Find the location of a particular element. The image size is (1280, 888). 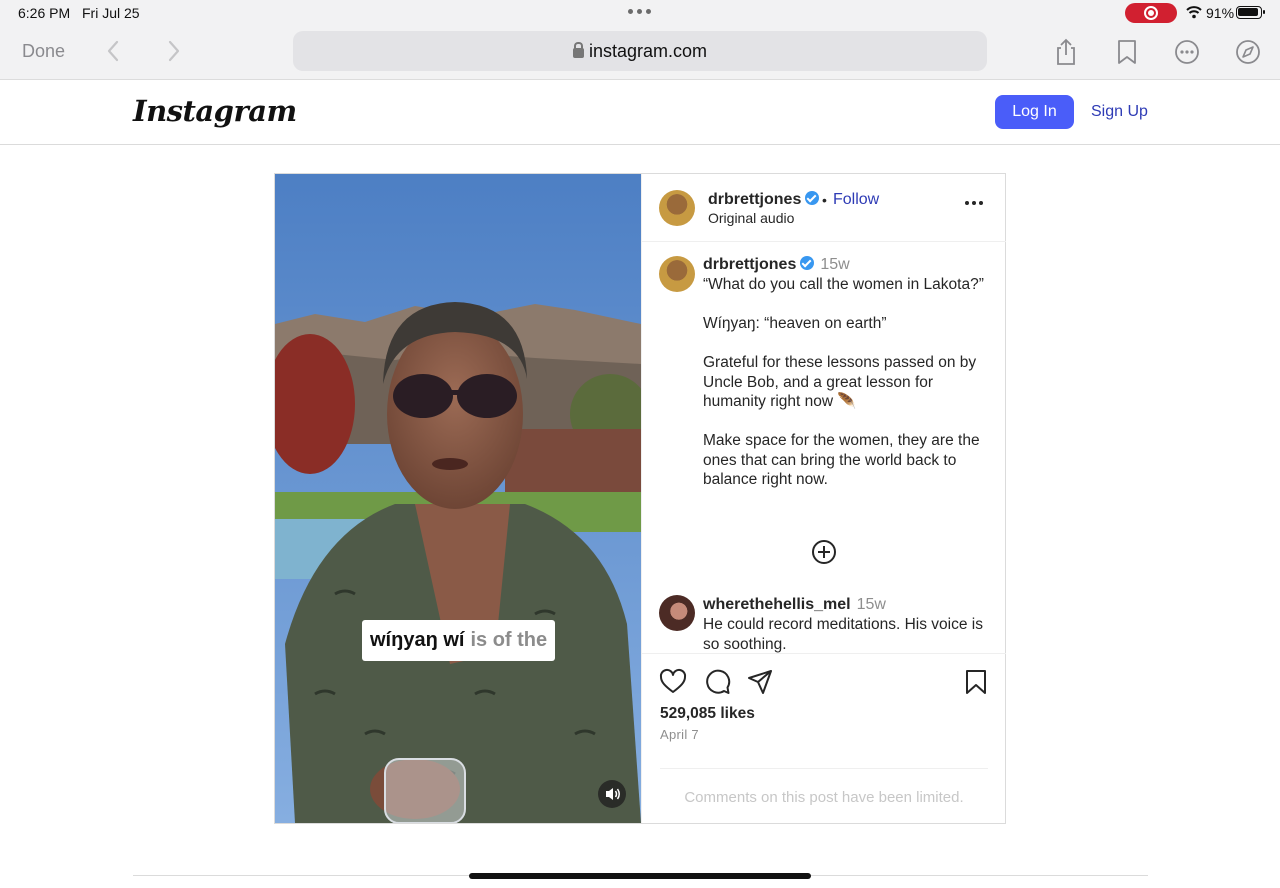

save-bookmark-icon is located at coordinates (976, 682).